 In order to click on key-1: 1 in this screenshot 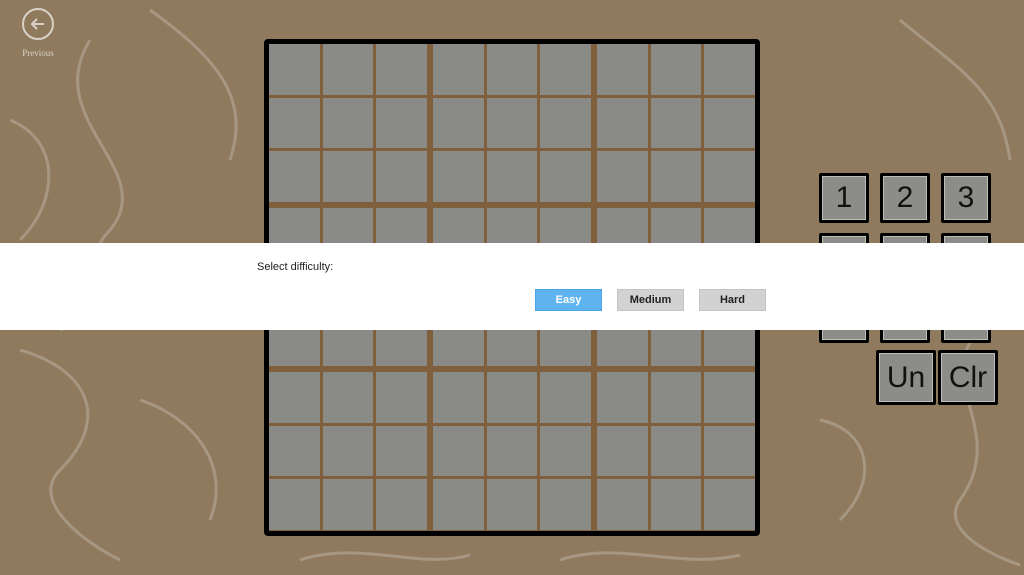, I will do `click(844, 198)`.